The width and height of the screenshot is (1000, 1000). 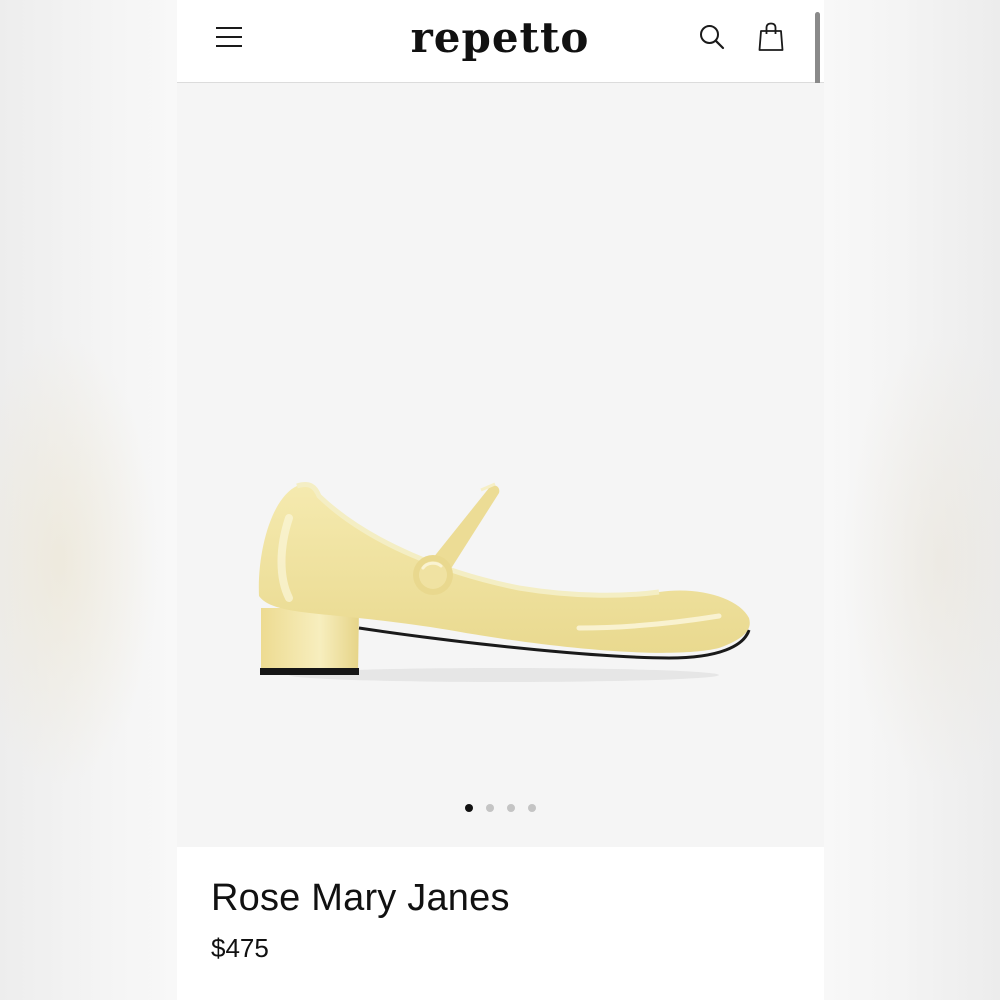 I want to click on site-header: repetto, so click(x=500, y=41).